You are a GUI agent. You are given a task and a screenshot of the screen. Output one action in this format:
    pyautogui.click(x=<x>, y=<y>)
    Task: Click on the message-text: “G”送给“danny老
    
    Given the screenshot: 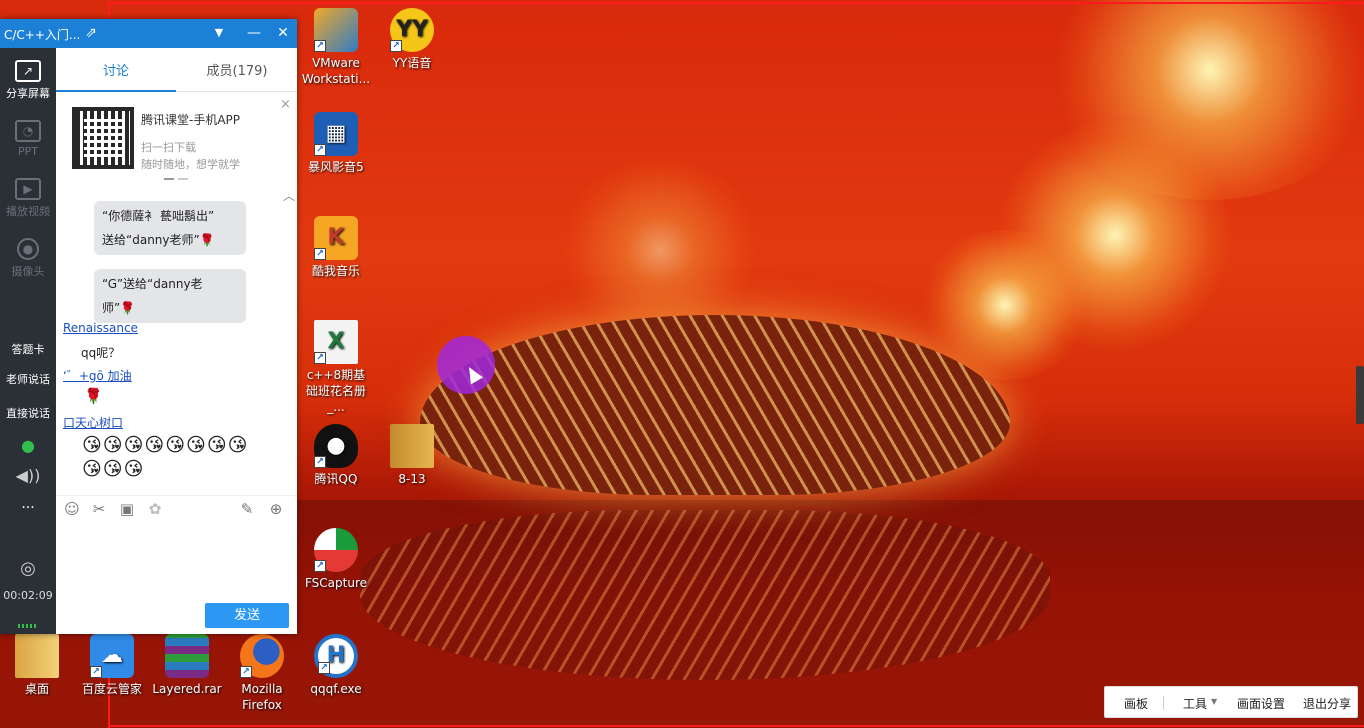 What is the action you would take?
    pyautogui.click(x=152, y=284)
    